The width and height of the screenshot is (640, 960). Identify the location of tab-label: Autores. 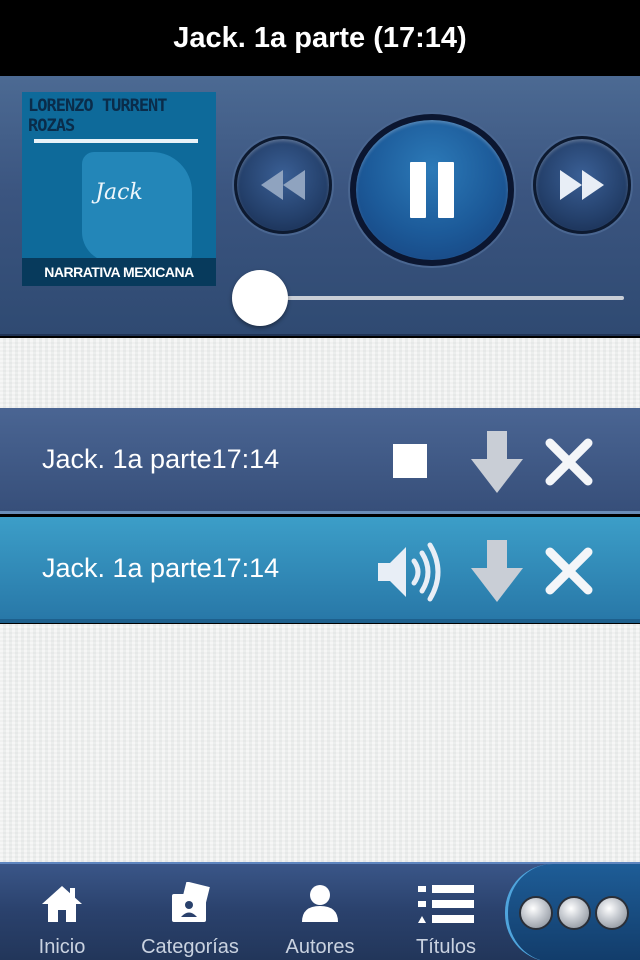
(320, 947).